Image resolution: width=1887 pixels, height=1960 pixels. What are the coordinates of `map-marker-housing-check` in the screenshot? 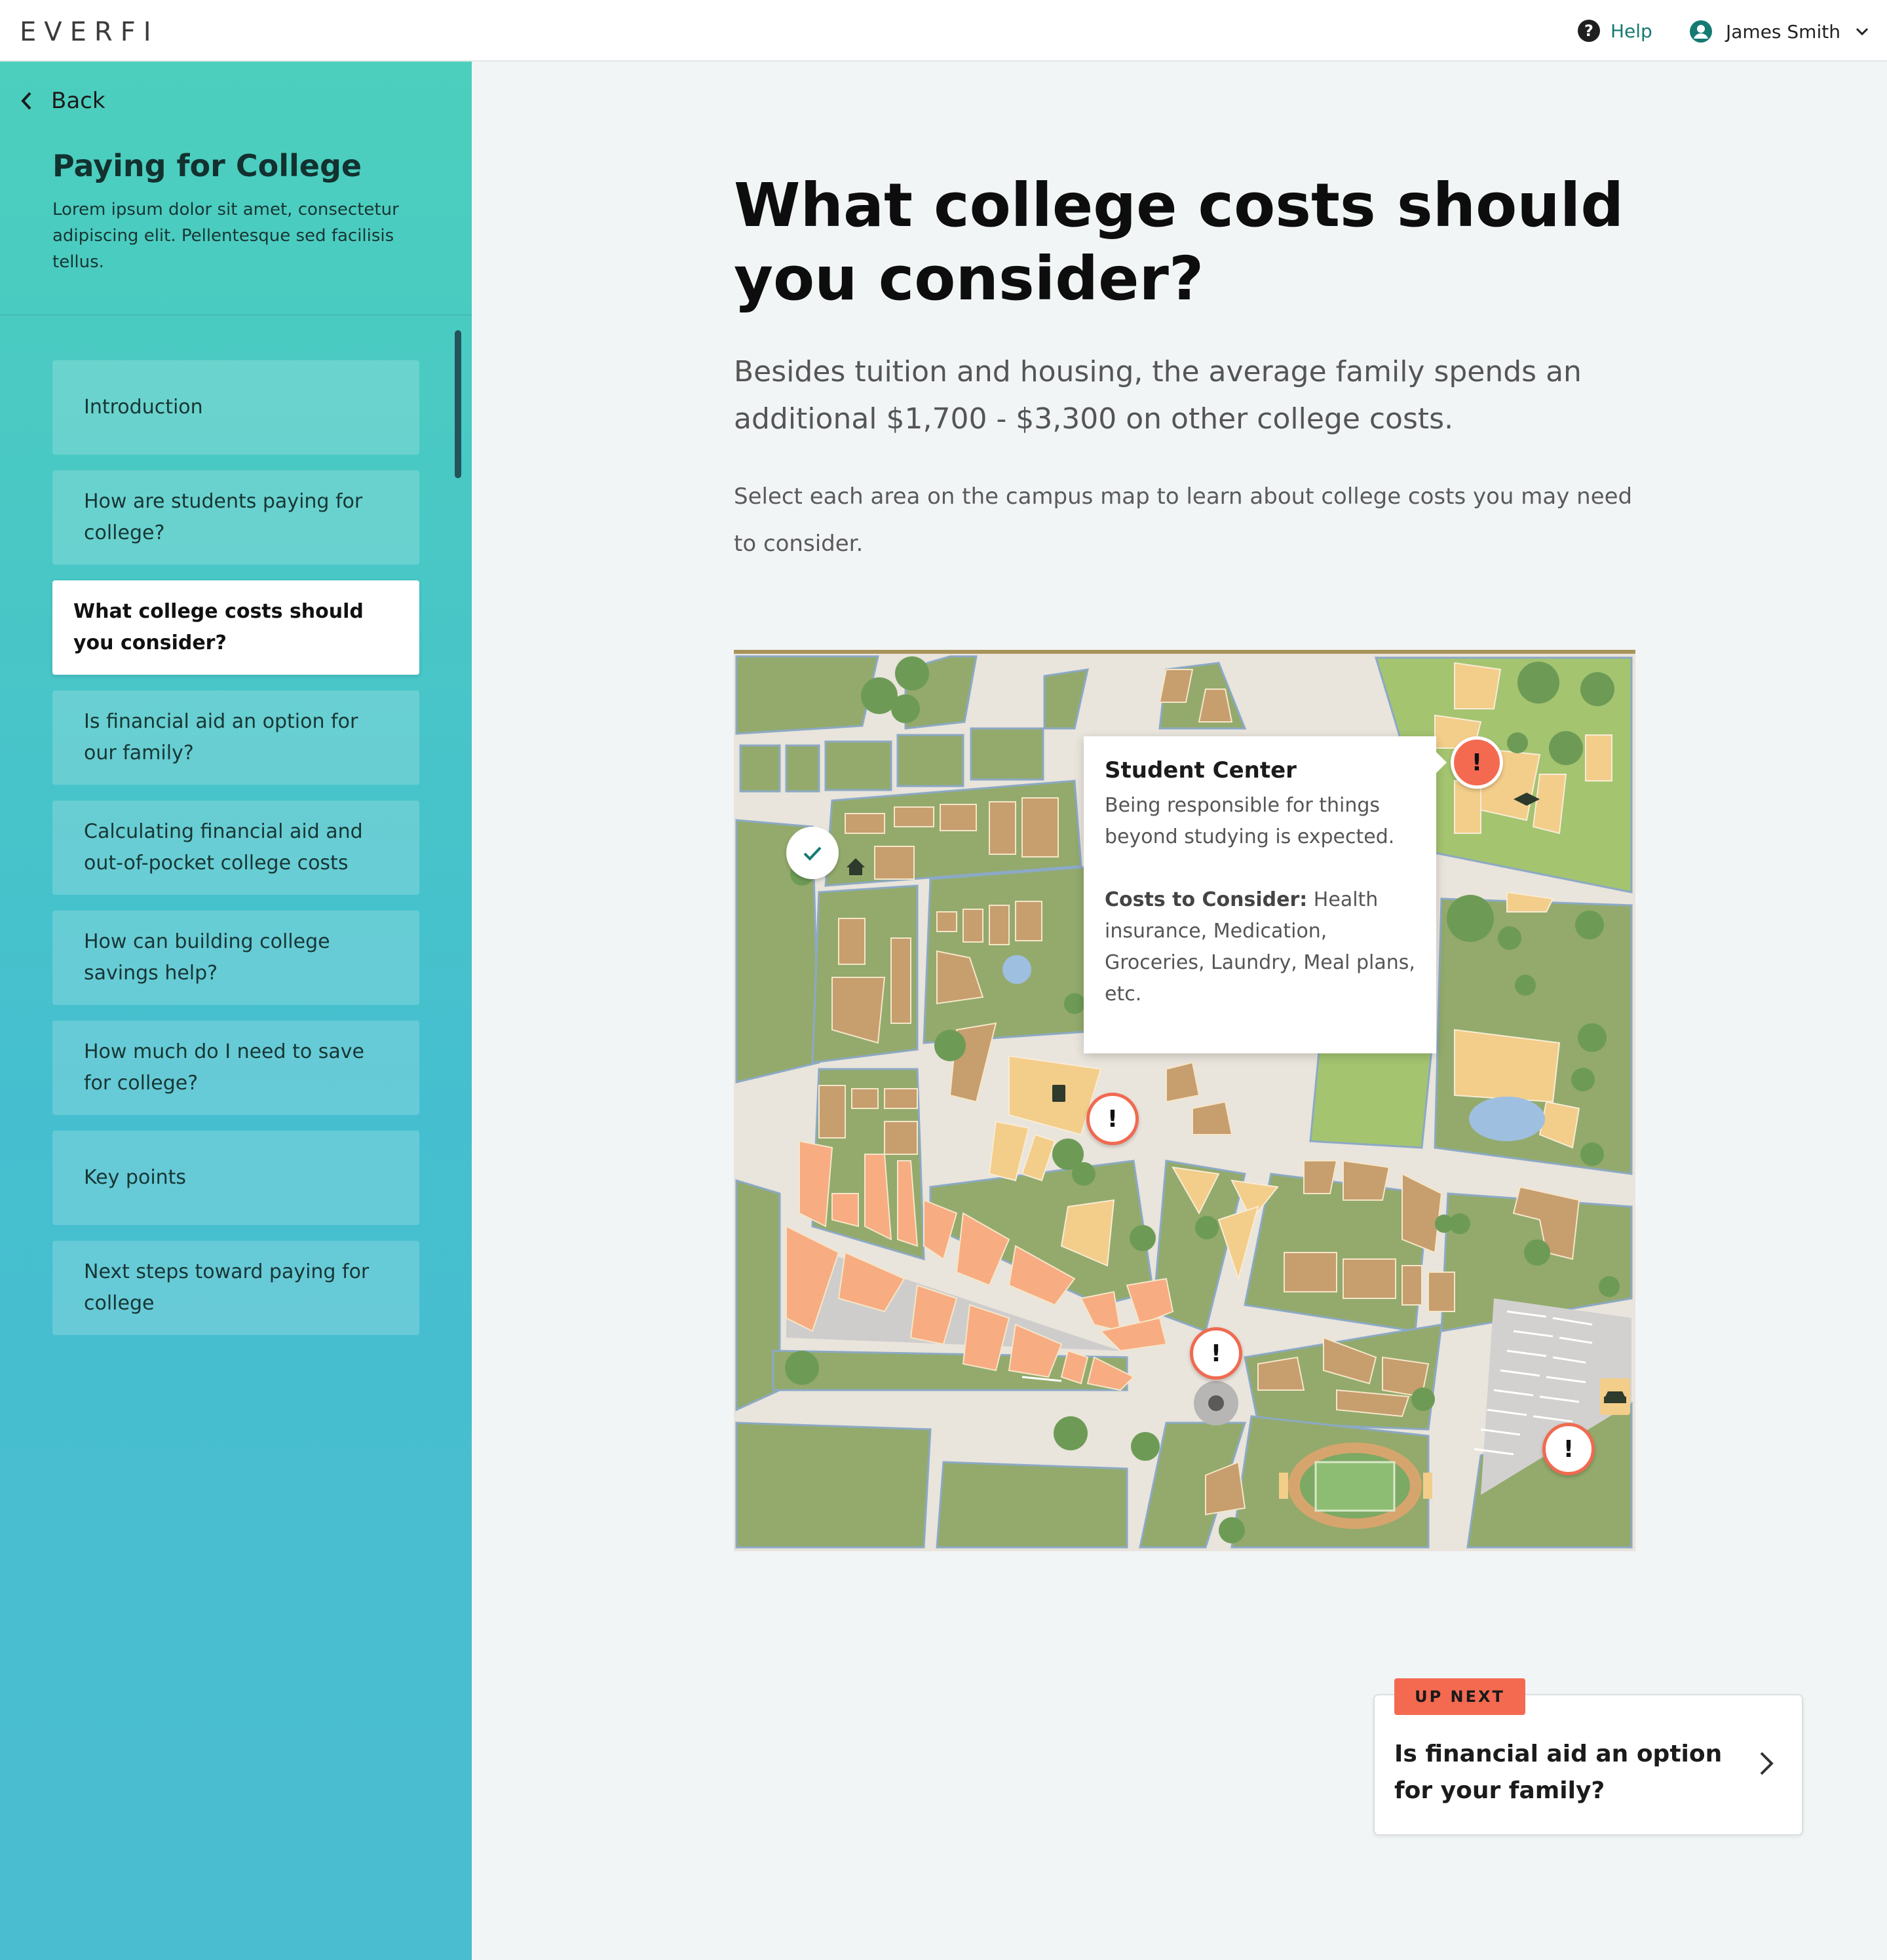 It's located at (812, 853).